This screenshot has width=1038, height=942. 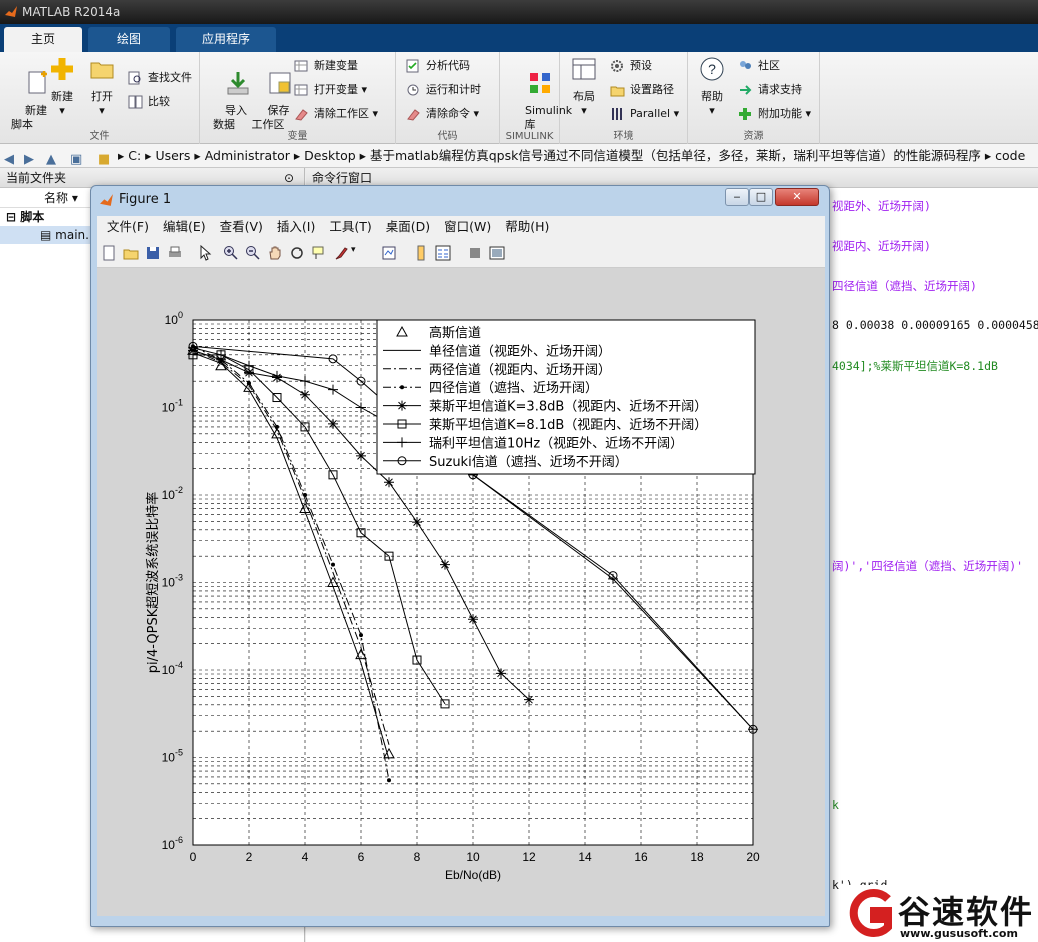 What do you see at coordinates (527, 227) in the screenshot?
I see `figure-menu-item: 帮助(H)` at bounding box center [527, 227].